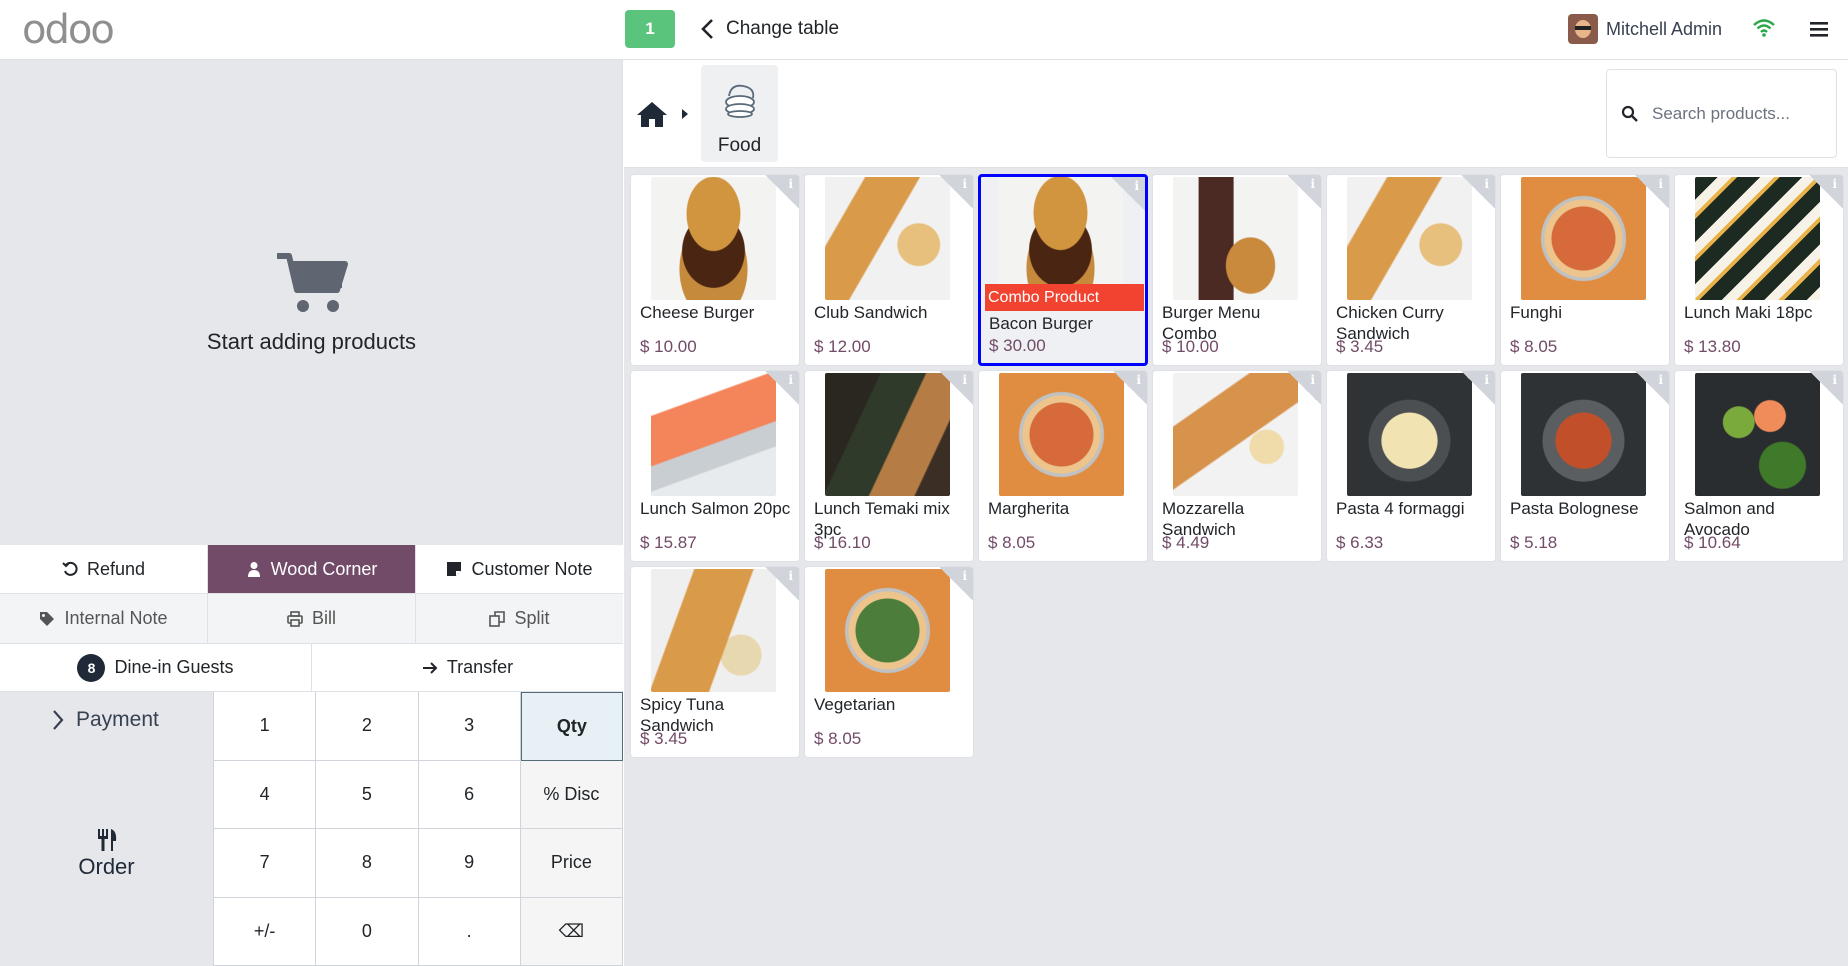  What do you see at coordinates (1017, 345) in the screenshot?
I see `product-price: $ 30.00` at bounding box center [1017, 345].